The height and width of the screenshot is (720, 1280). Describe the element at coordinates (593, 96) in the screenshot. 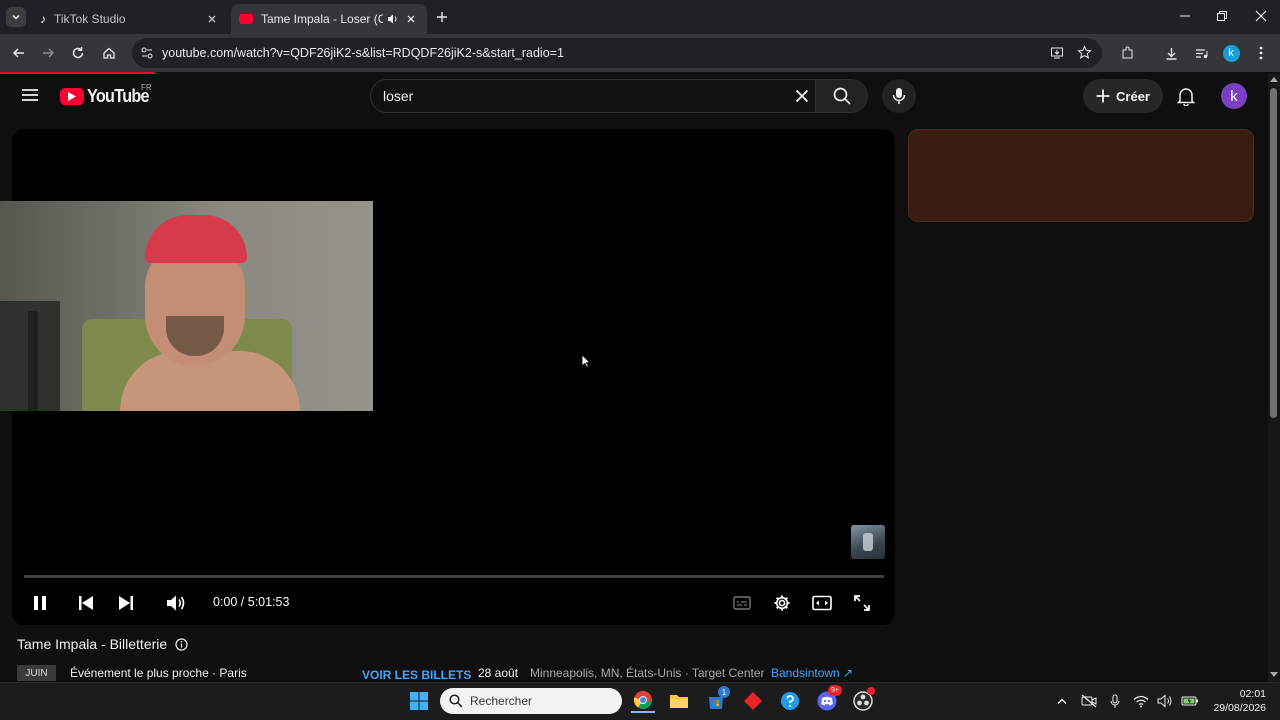

I see `search-input: loser` at that location.